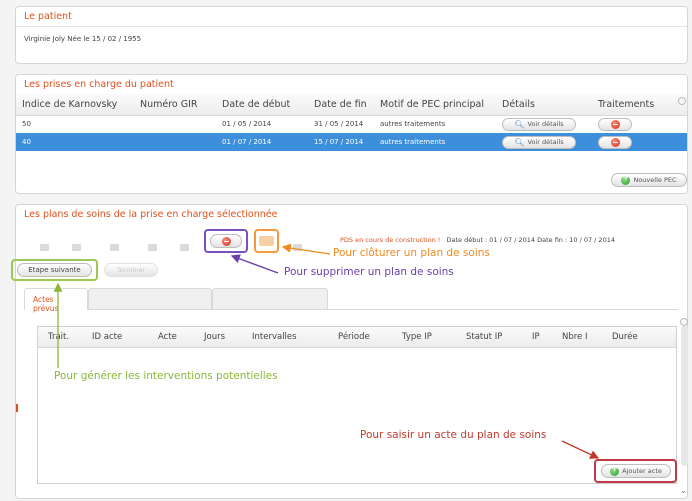  Describe the element at coordinates (341, 105) in the screenshot. I see `pec-col-fin: Date de fin` at that location.